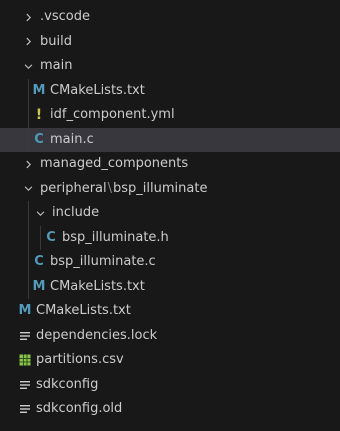  What do you see at coordinates (80, 359) in the screenshot?
I see `file-label: partitions.csv` at bounding box center [80, 359].